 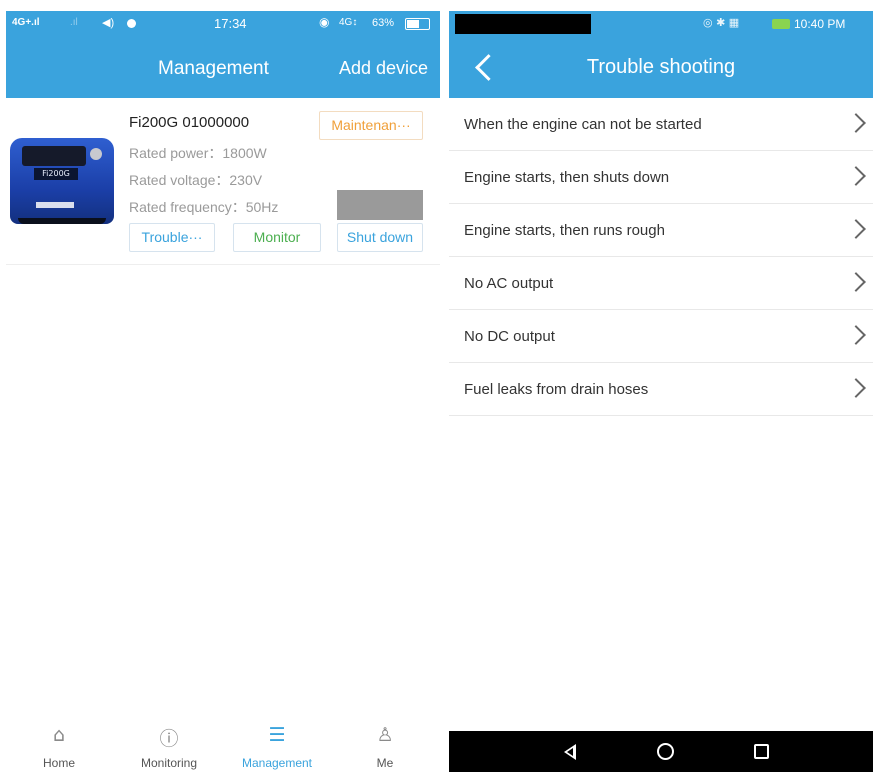 I want to click on battery-percent: 63%, so click(x=383, y=23).